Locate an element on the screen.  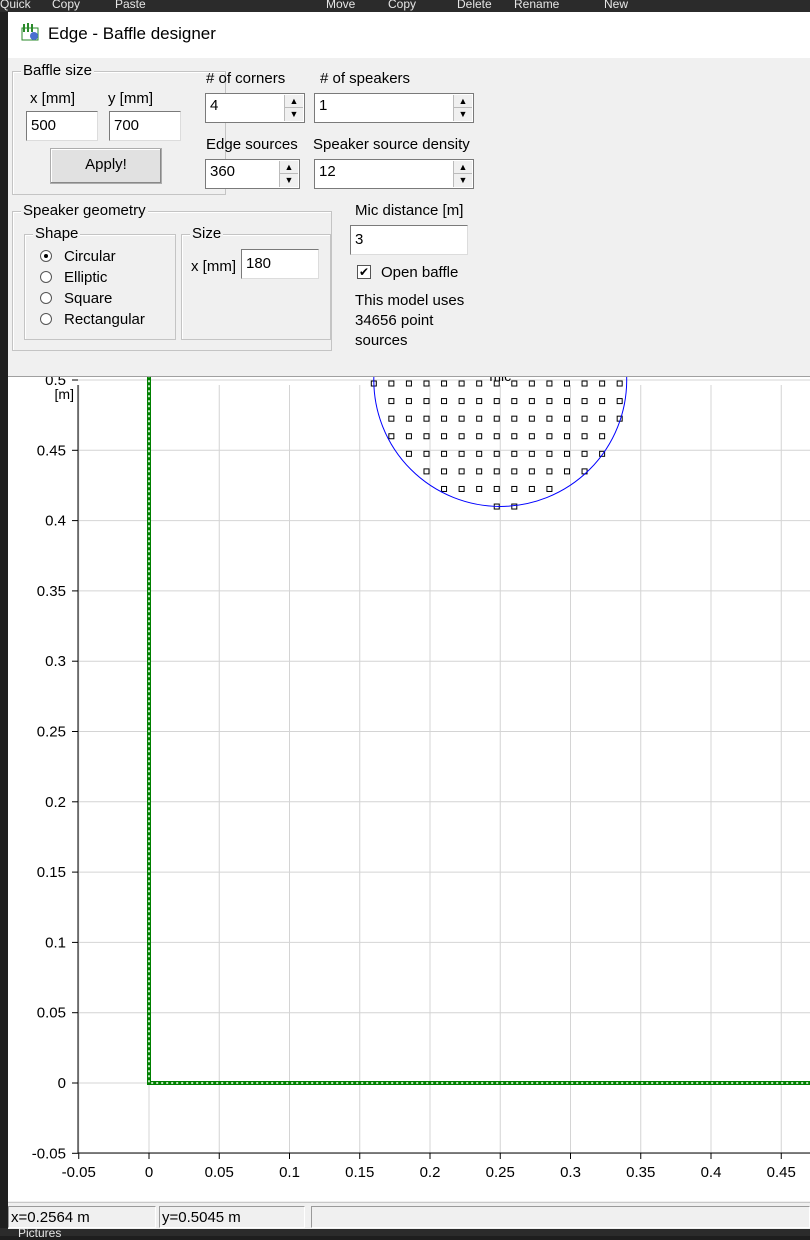
baffle-size-group-label: Baffle size is located at coordinates (57, 70).